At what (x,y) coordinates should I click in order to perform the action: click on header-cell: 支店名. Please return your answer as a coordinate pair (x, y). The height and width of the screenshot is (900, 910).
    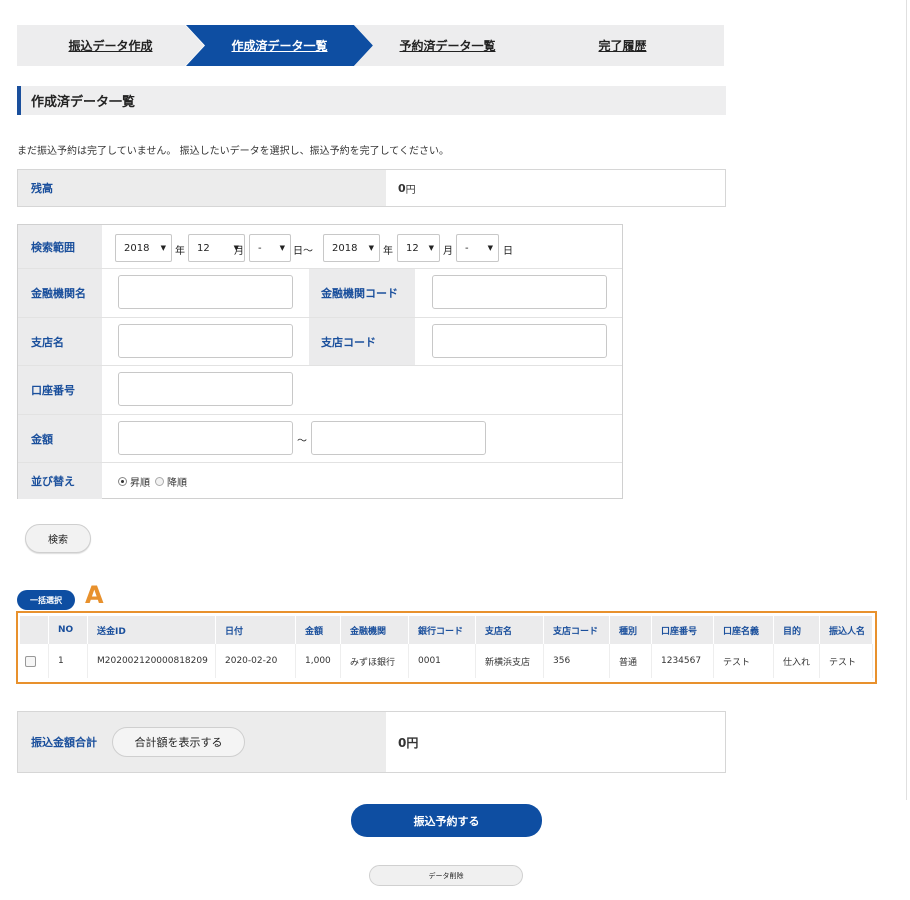
    Looking at the image, I should click on (510, 630).